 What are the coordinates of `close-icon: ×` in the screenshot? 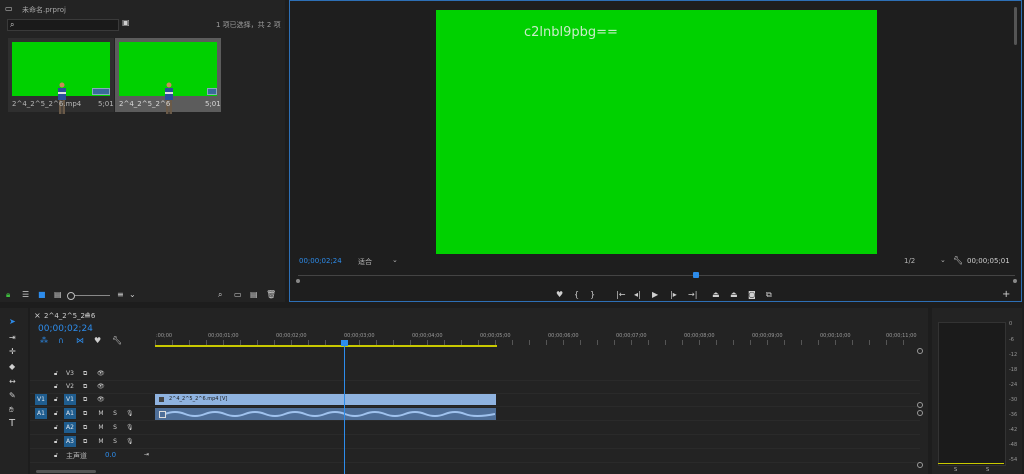 It's located at (37, 316).